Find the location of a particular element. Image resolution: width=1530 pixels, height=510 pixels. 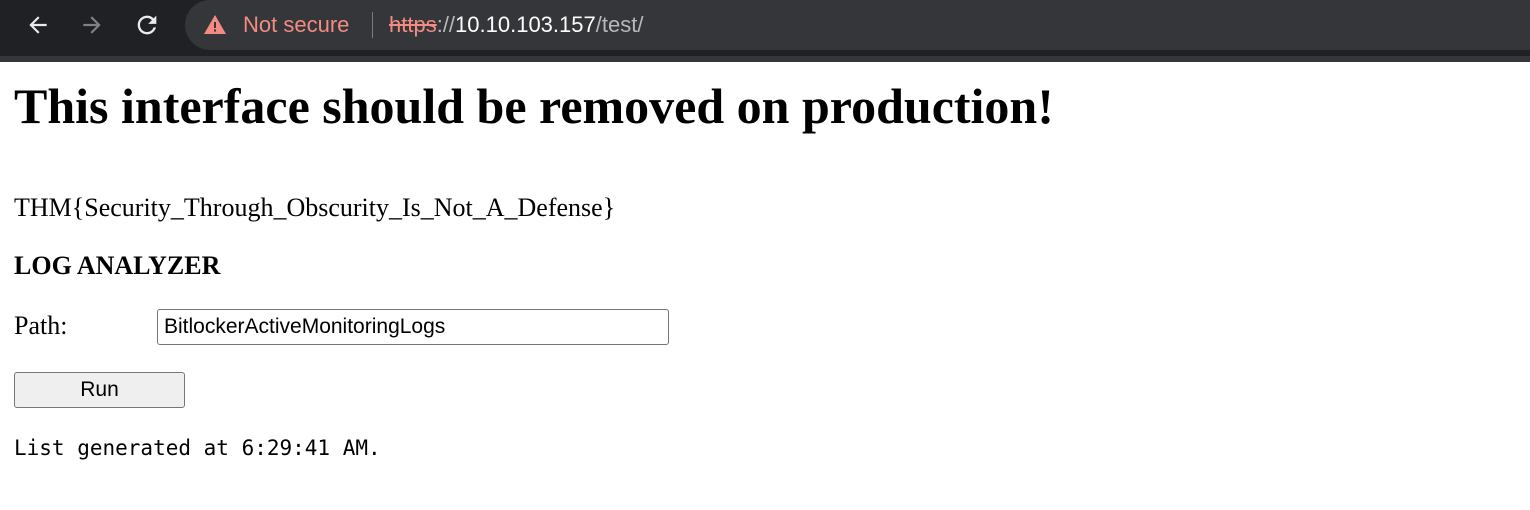

run-button: Run is located at coordinates (99, 390).